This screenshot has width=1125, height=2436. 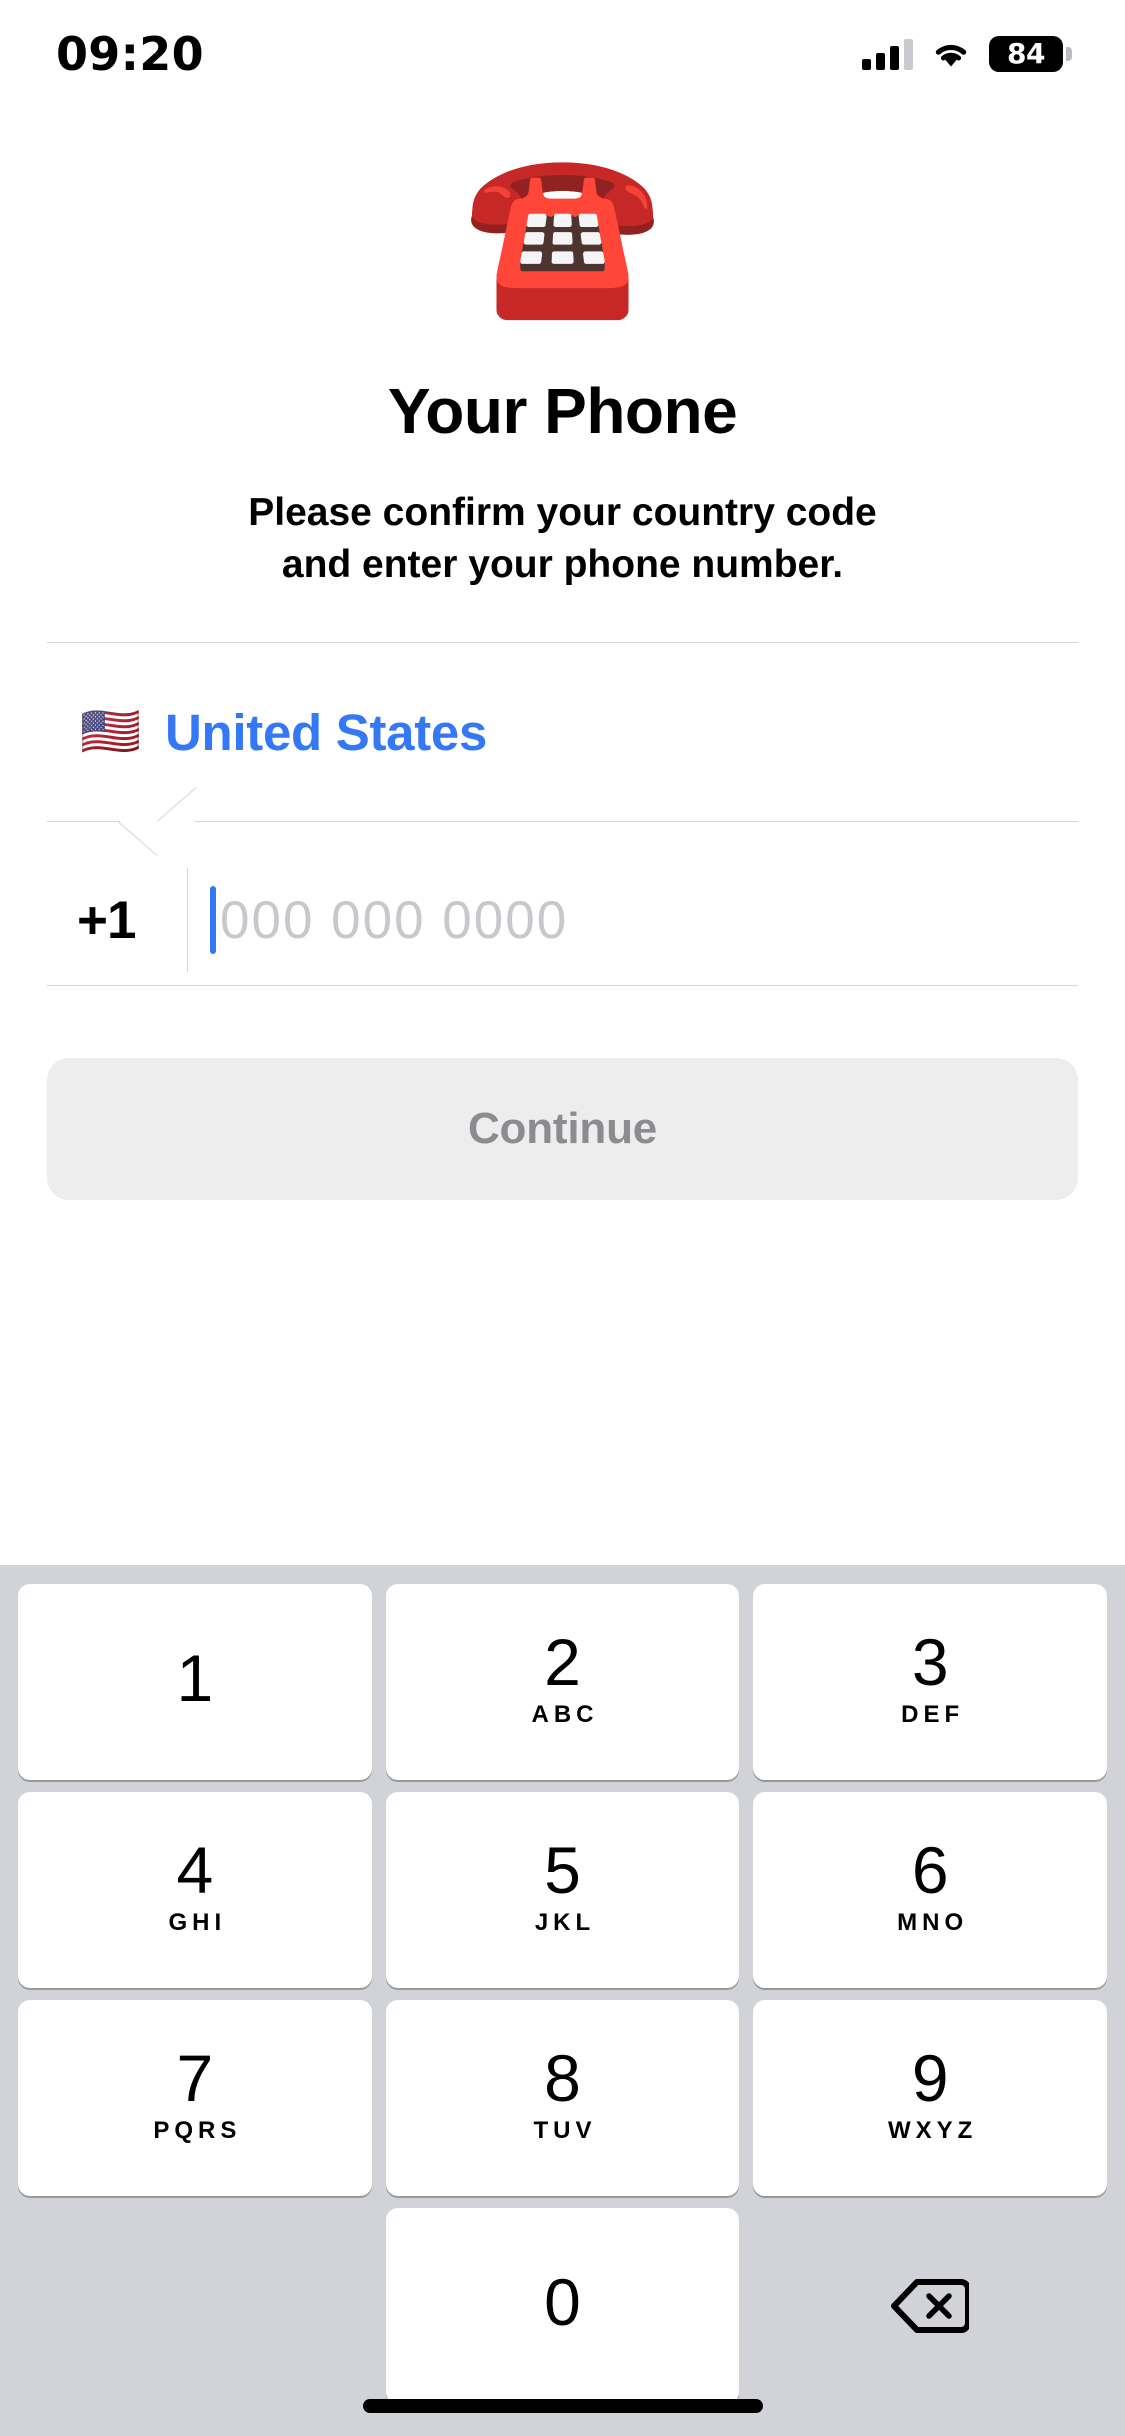 What do you see at coordinates (130, 54) in the screenshot?
I see `status-bar-time: 09:20` at bounding box center [130, 54].